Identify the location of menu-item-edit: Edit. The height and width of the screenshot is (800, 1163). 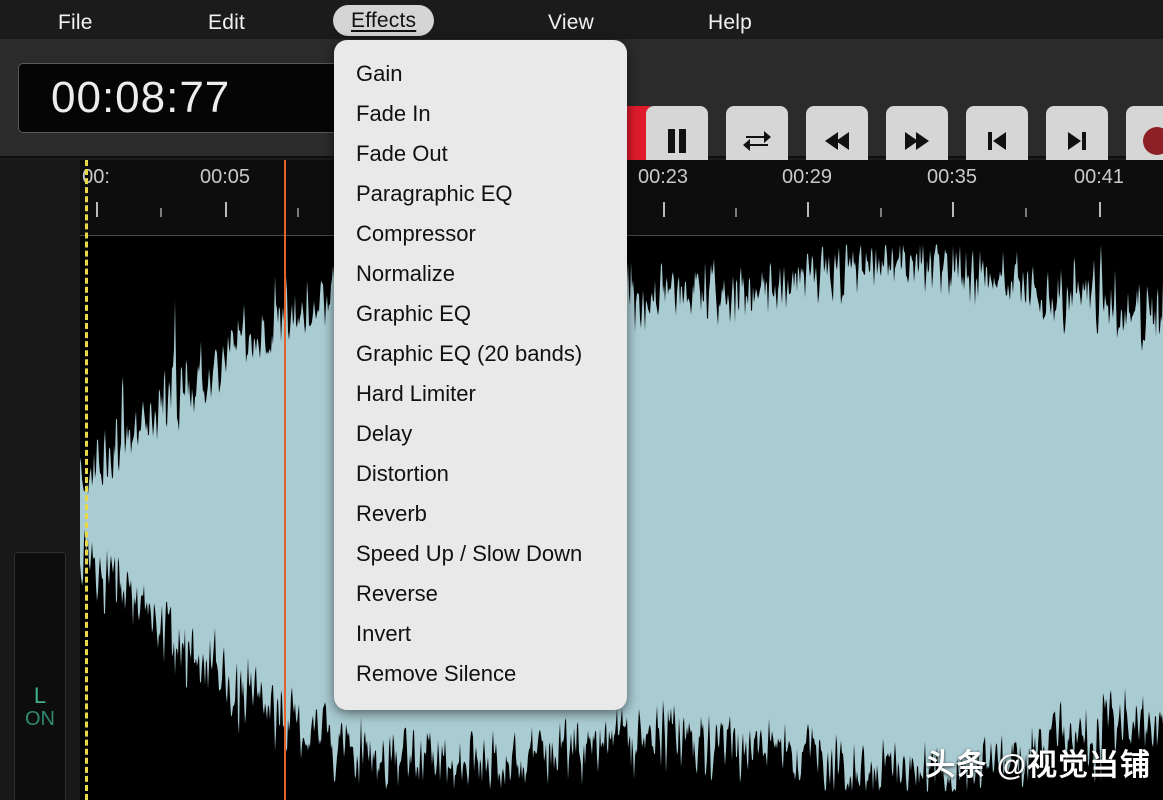
(226, 22).